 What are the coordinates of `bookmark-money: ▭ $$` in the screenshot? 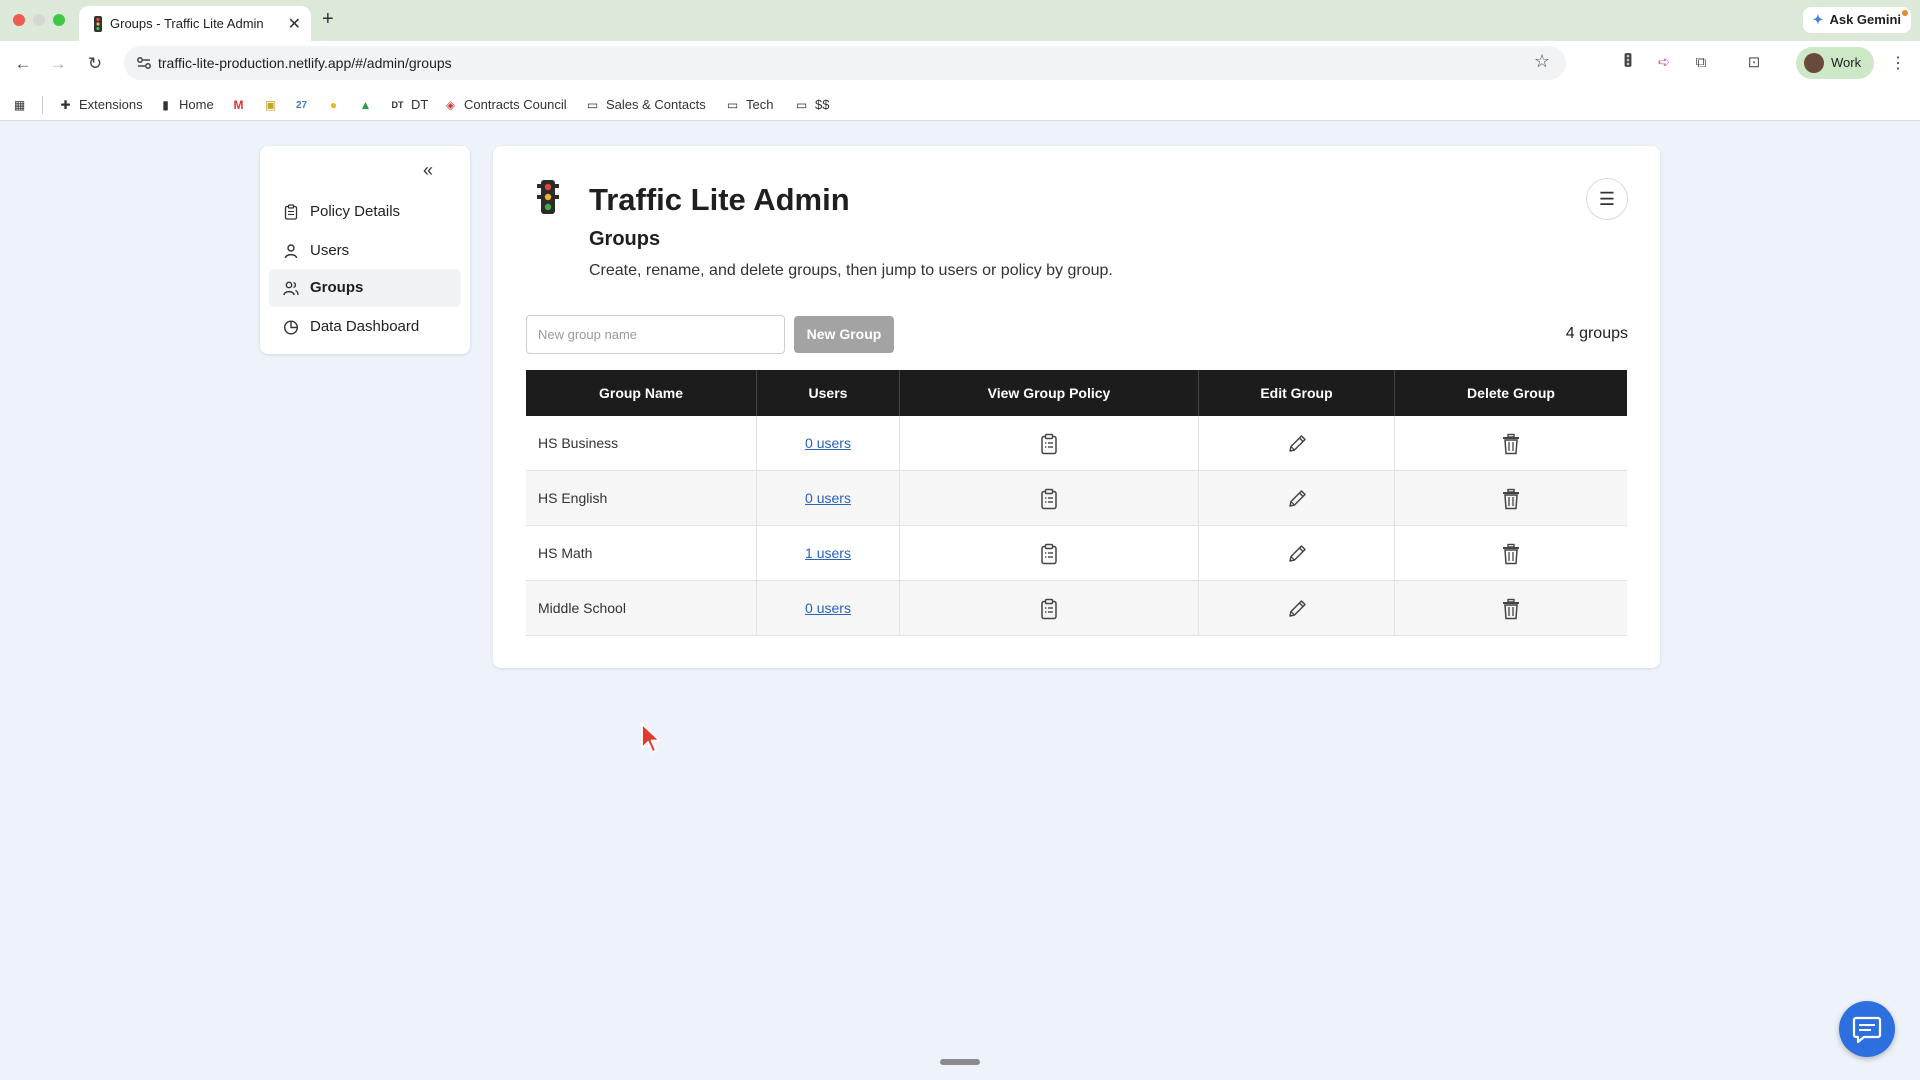 It's located at (812, 105).